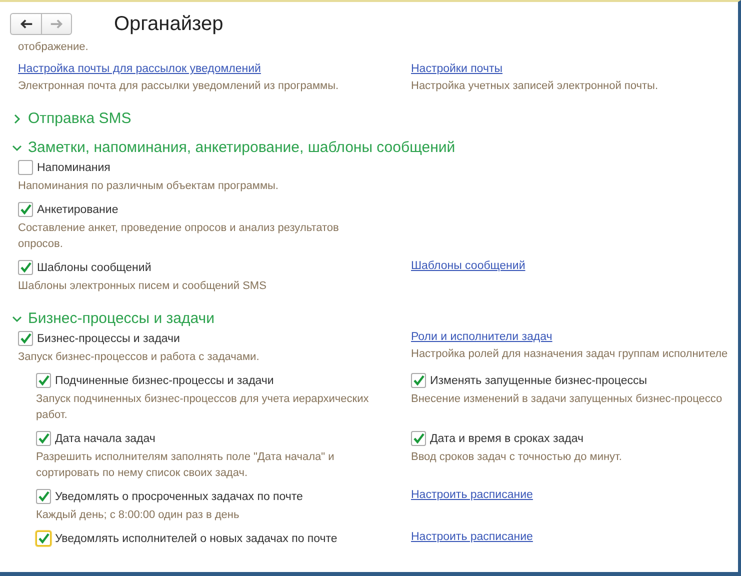  I want to click on description-text: Настройка ролей для назначения задач группам исполнителе, so click(570, 354).